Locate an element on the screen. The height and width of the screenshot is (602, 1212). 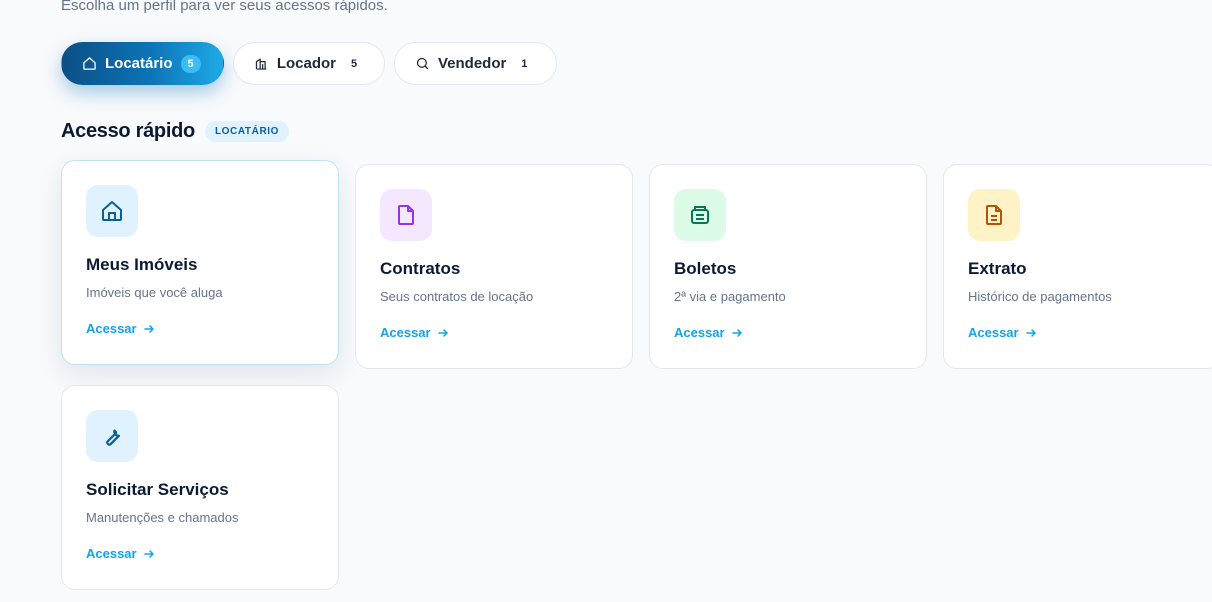
card-title: Meus Imóveis is located at coordinates (142, 264).